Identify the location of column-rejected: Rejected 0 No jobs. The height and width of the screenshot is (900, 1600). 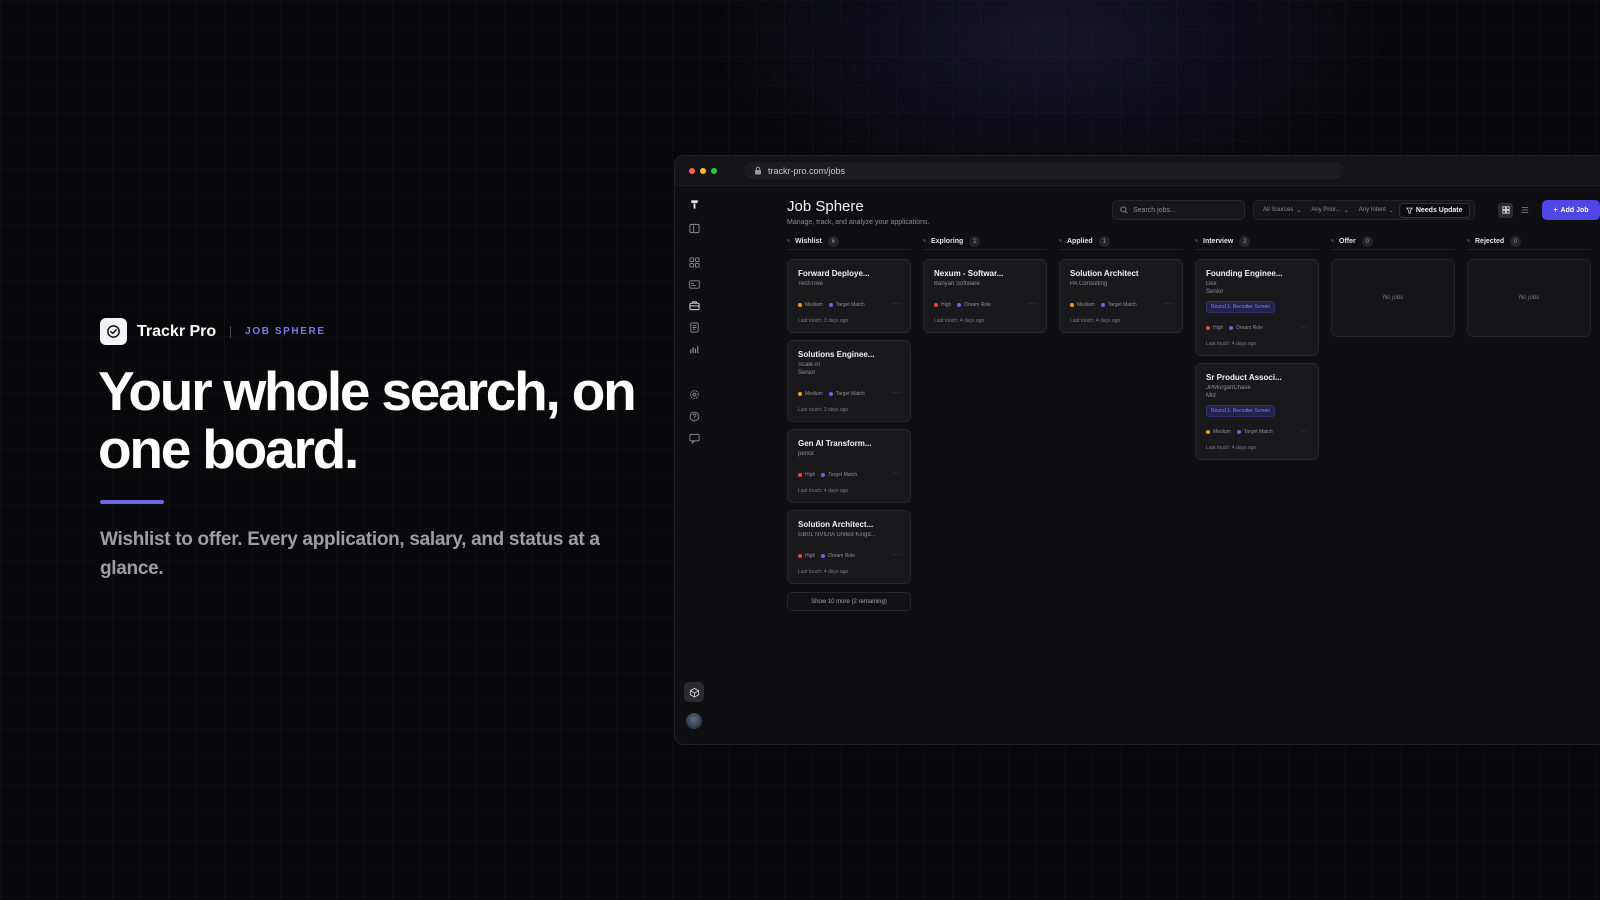
(1529, 422).